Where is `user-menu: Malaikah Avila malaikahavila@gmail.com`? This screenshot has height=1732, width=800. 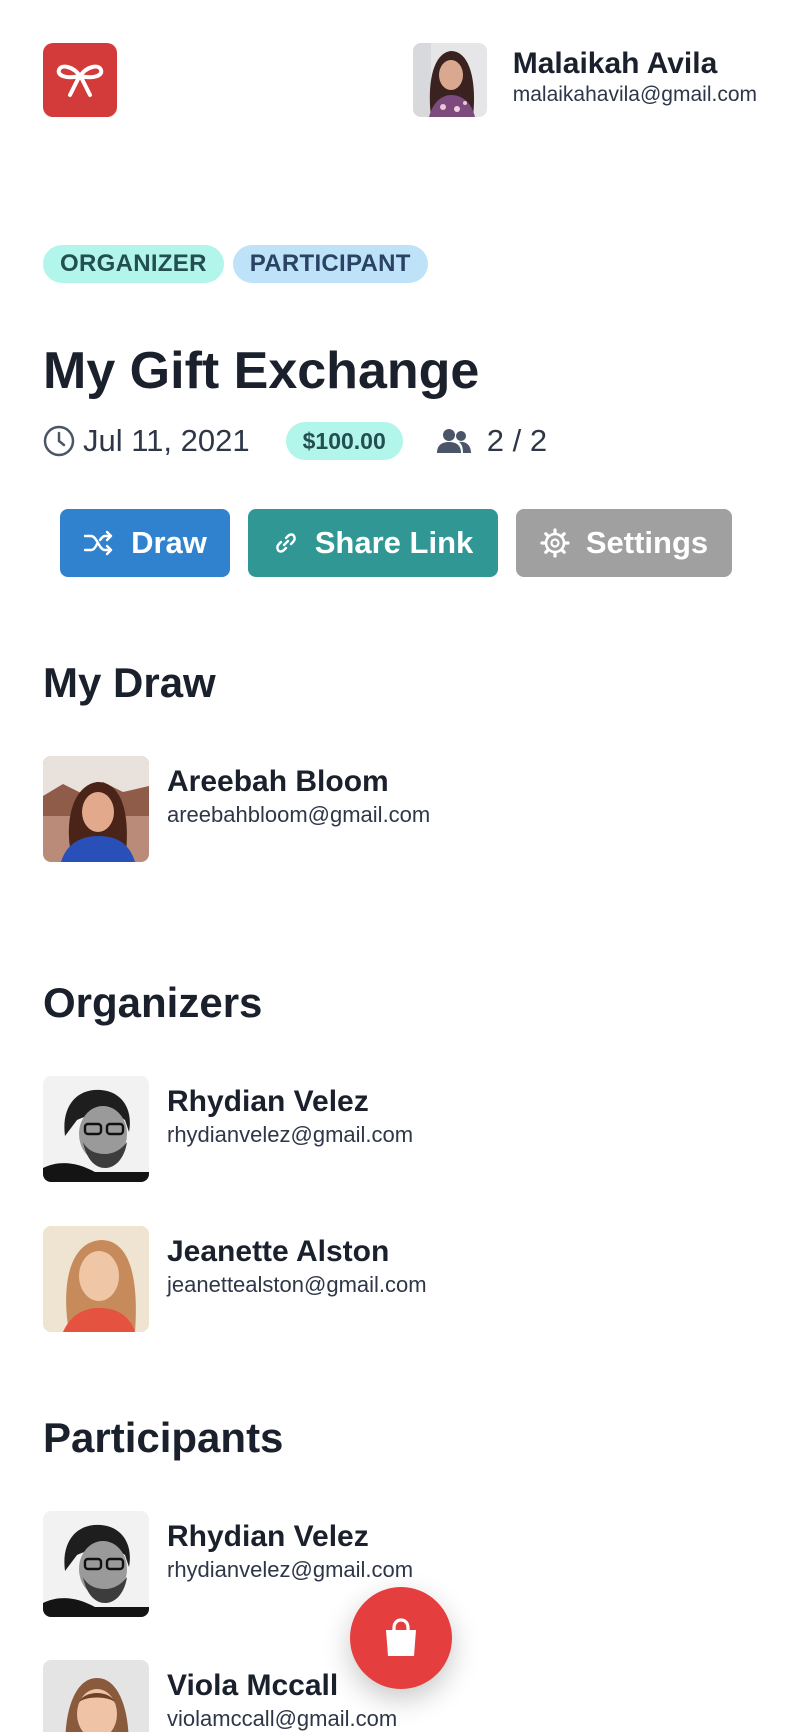 user-menu: Malaikah Avila malaikahavila@gmail.com is located at coordinates (584, 80).